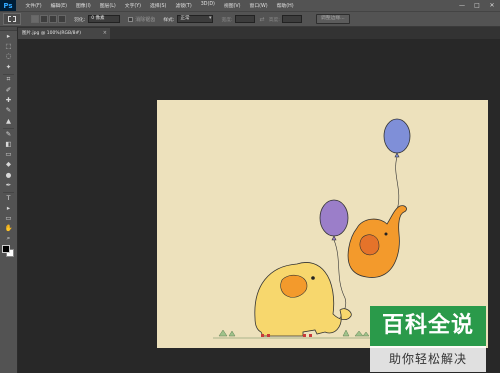 The width and height of the screenshot is (500, 373). What do you see at coordinates (33, 5) in the screenshot?
I see `menu-file: 文件(F)` at bounding box center [33, 5].